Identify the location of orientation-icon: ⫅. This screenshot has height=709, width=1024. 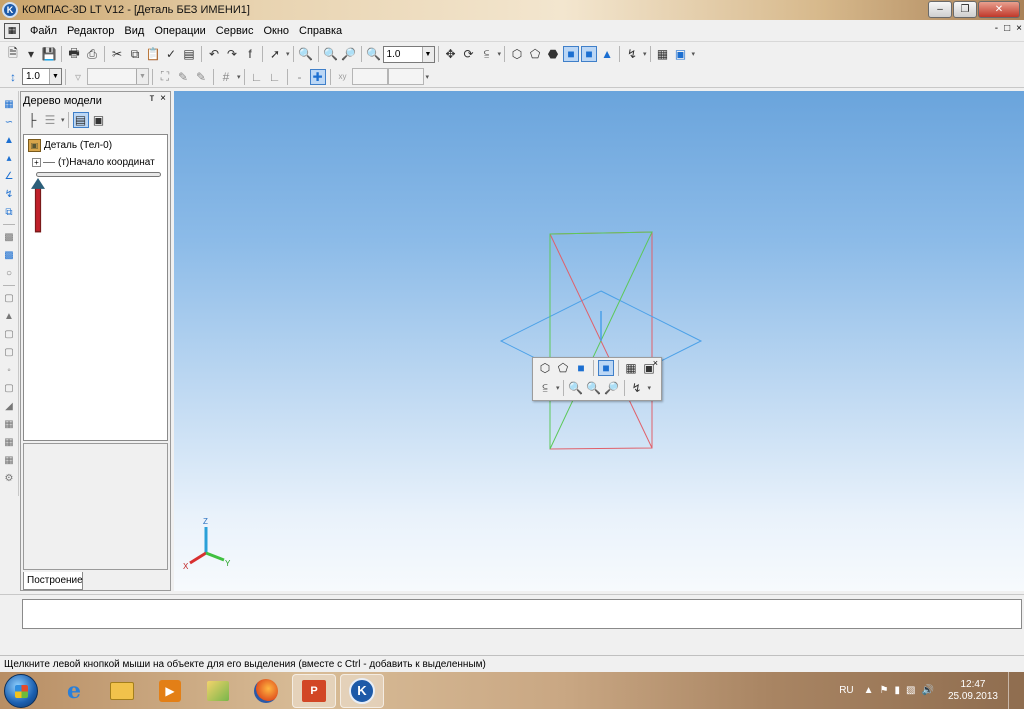
(545, 388).